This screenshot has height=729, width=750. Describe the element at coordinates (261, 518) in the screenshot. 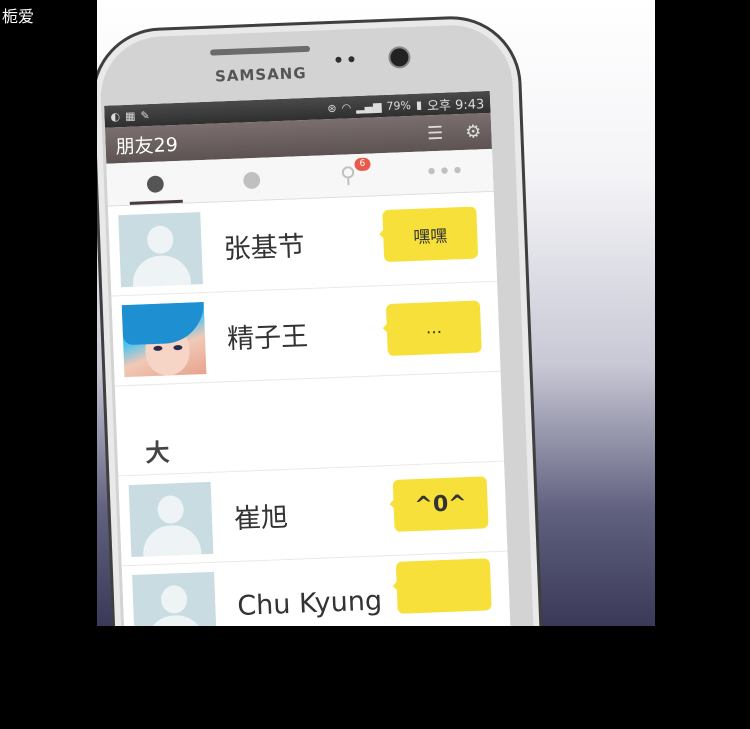

I see `friend-name: 崔旭` at that location.